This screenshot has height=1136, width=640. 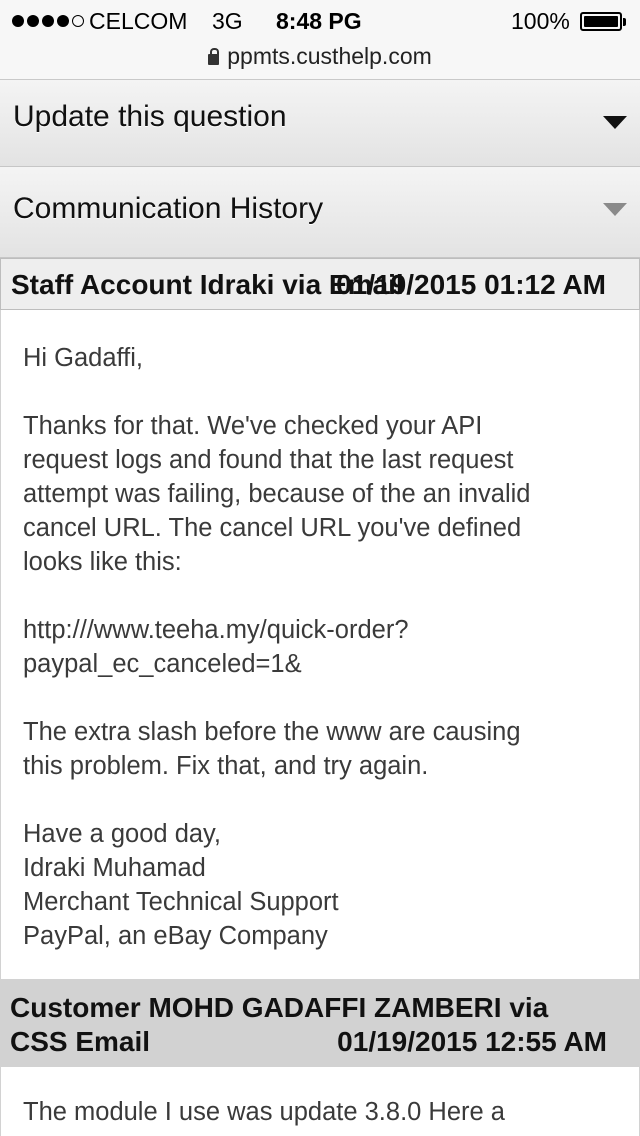 I want to click on url-text: ppmts.custhelp.com, so click(x=329, y=56).